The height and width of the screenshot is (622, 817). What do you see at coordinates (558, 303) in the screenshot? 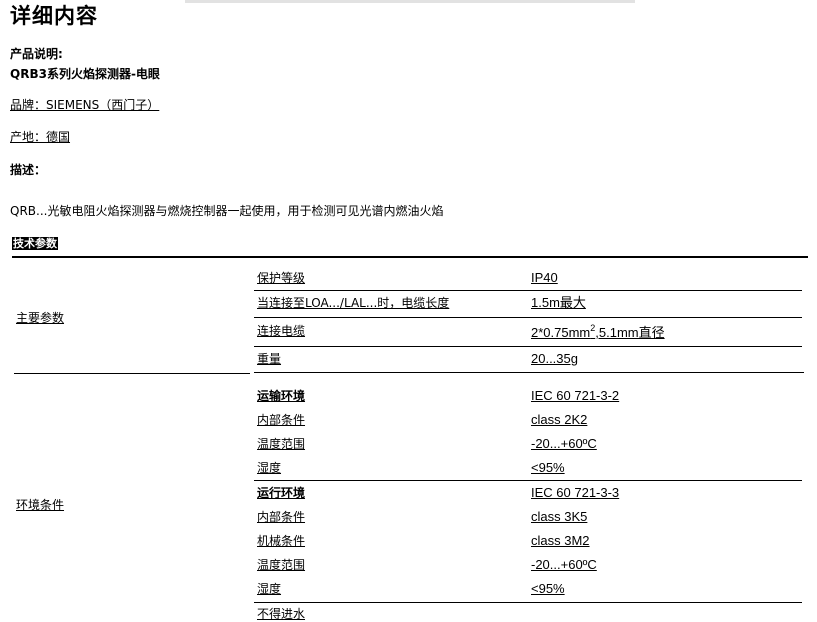
I see `spec-value: 1.5m最大` at bounding box center [558, 303].